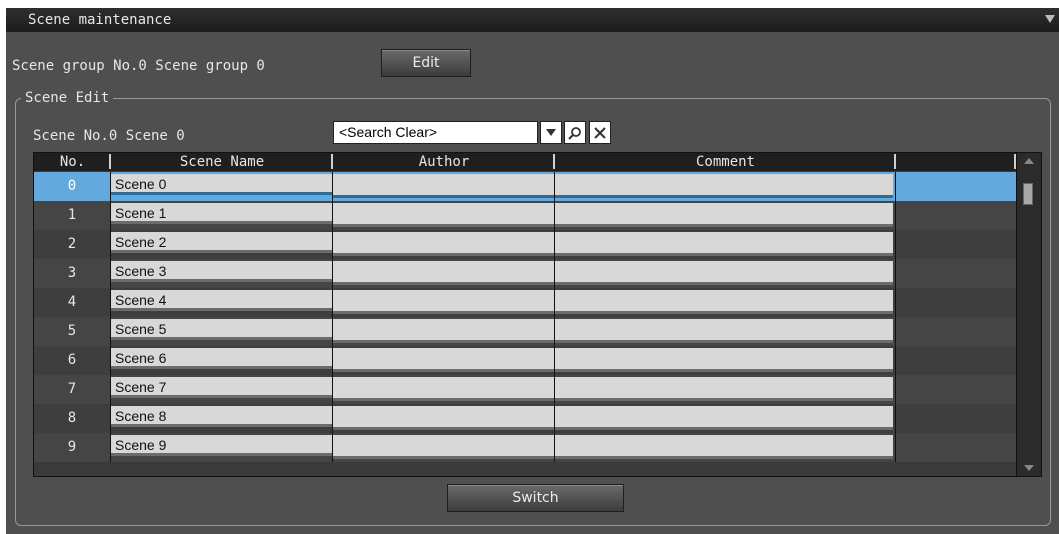 The height and width of the screenshot is (534, 1059). What do you see at coordinates (221, 184) in the screenshot?
I see `scene-name-cell: Scene 0` at bounding box center [221, 184].